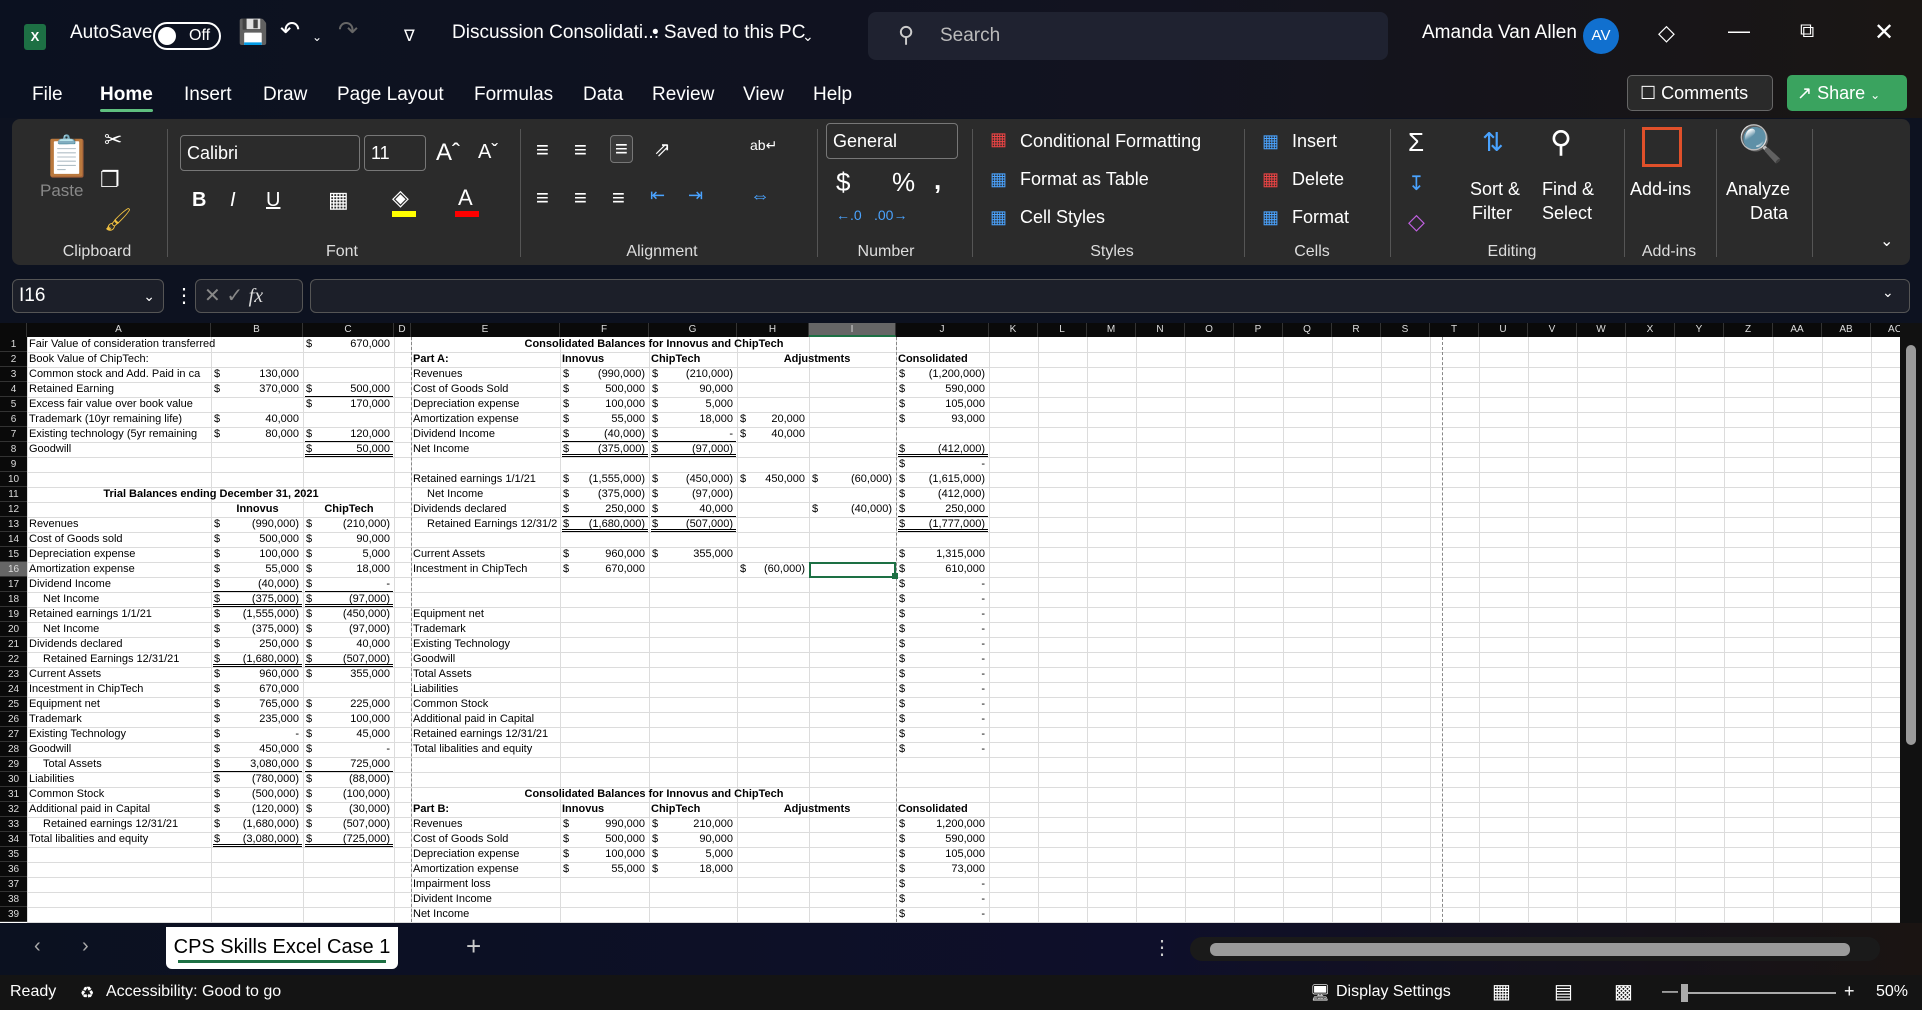  I want to click on cell-value: 590,000, so click(943, 389).